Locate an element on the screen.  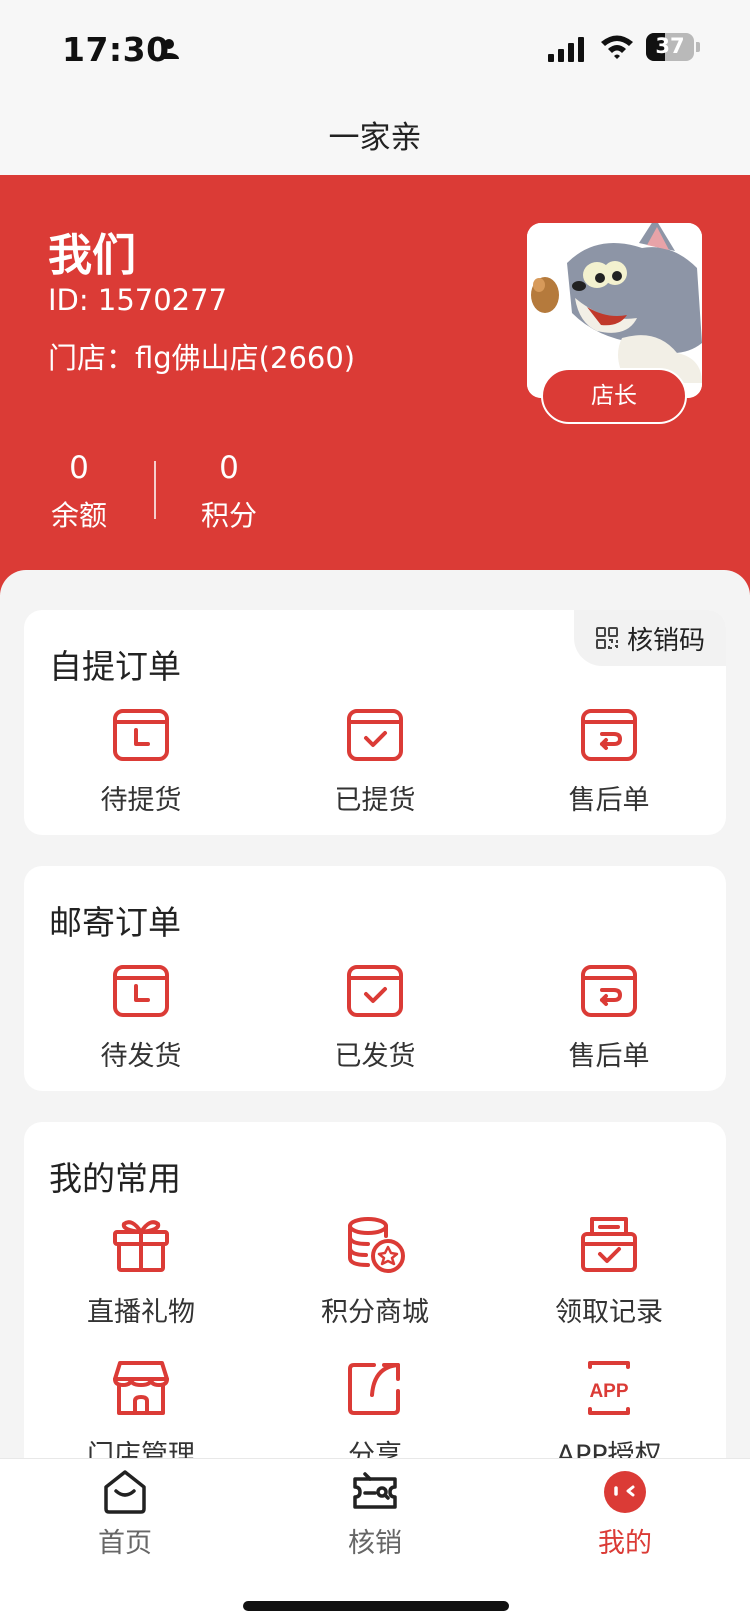
signal-icon is located at coordinates (566, 49).